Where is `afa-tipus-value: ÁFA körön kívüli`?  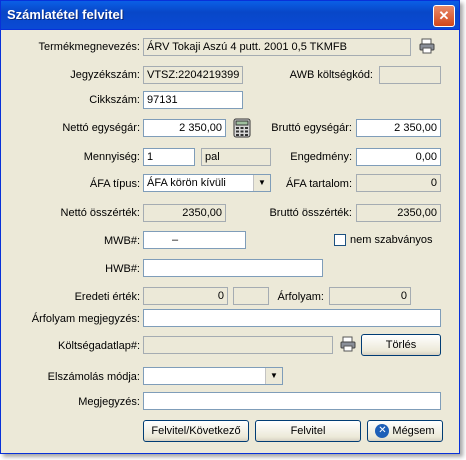 afa-tipus-value: ÁFA körön kívüli is located at coordinates (186, 183).